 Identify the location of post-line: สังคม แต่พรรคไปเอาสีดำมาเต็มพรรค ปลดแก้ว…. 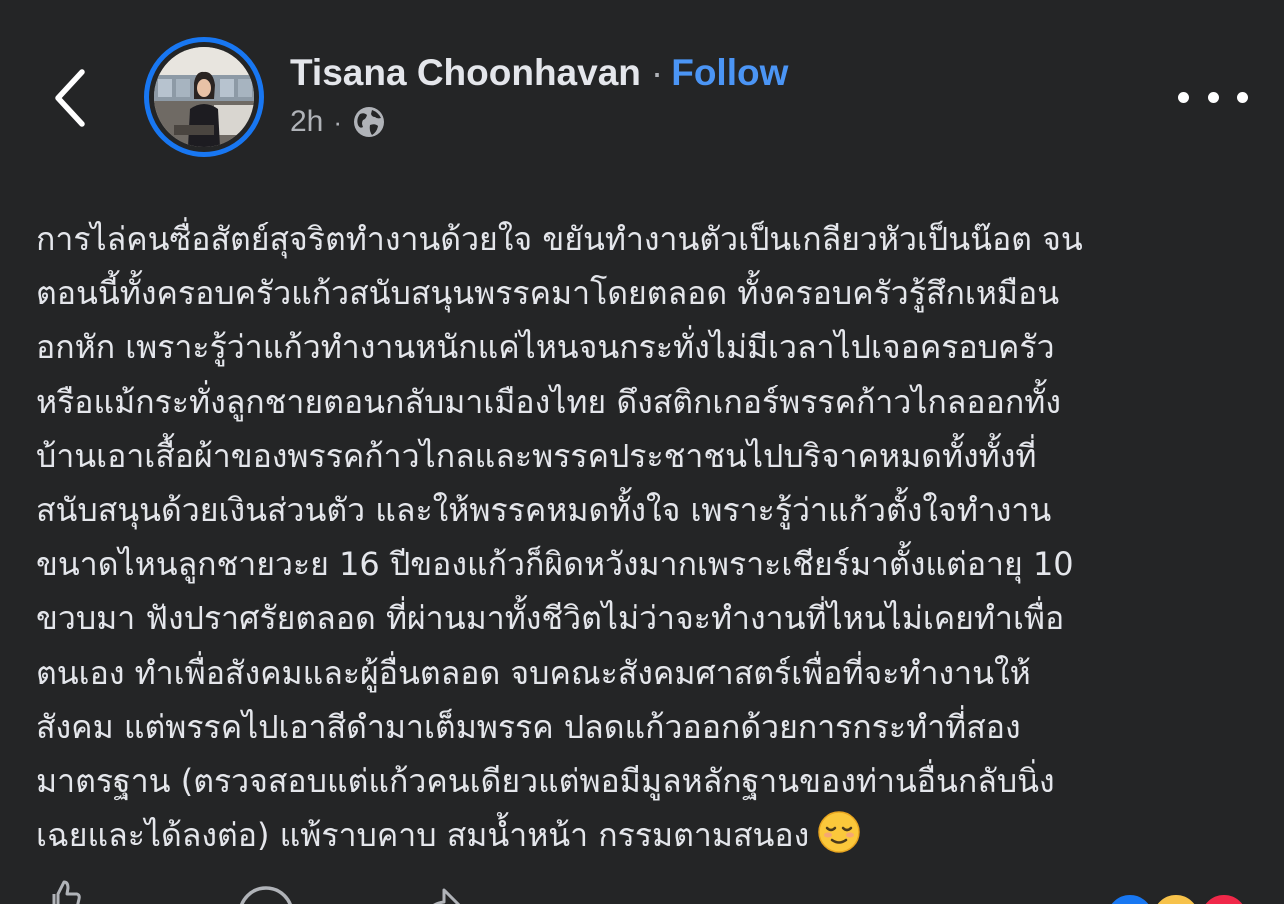
(528, 726).